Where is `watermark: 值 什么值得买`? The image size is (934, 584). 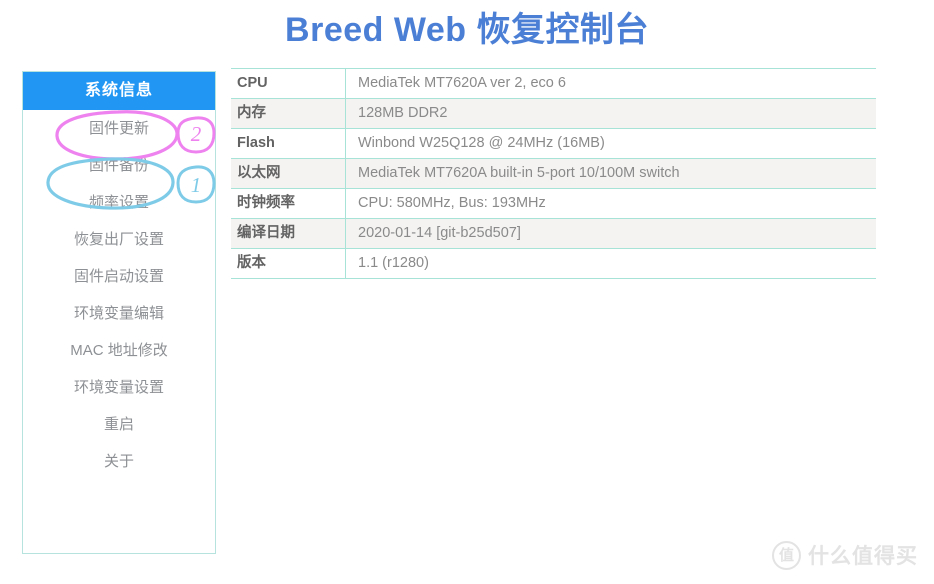
watermark: 值 什么值得买 is located at coordinates (845, 555).